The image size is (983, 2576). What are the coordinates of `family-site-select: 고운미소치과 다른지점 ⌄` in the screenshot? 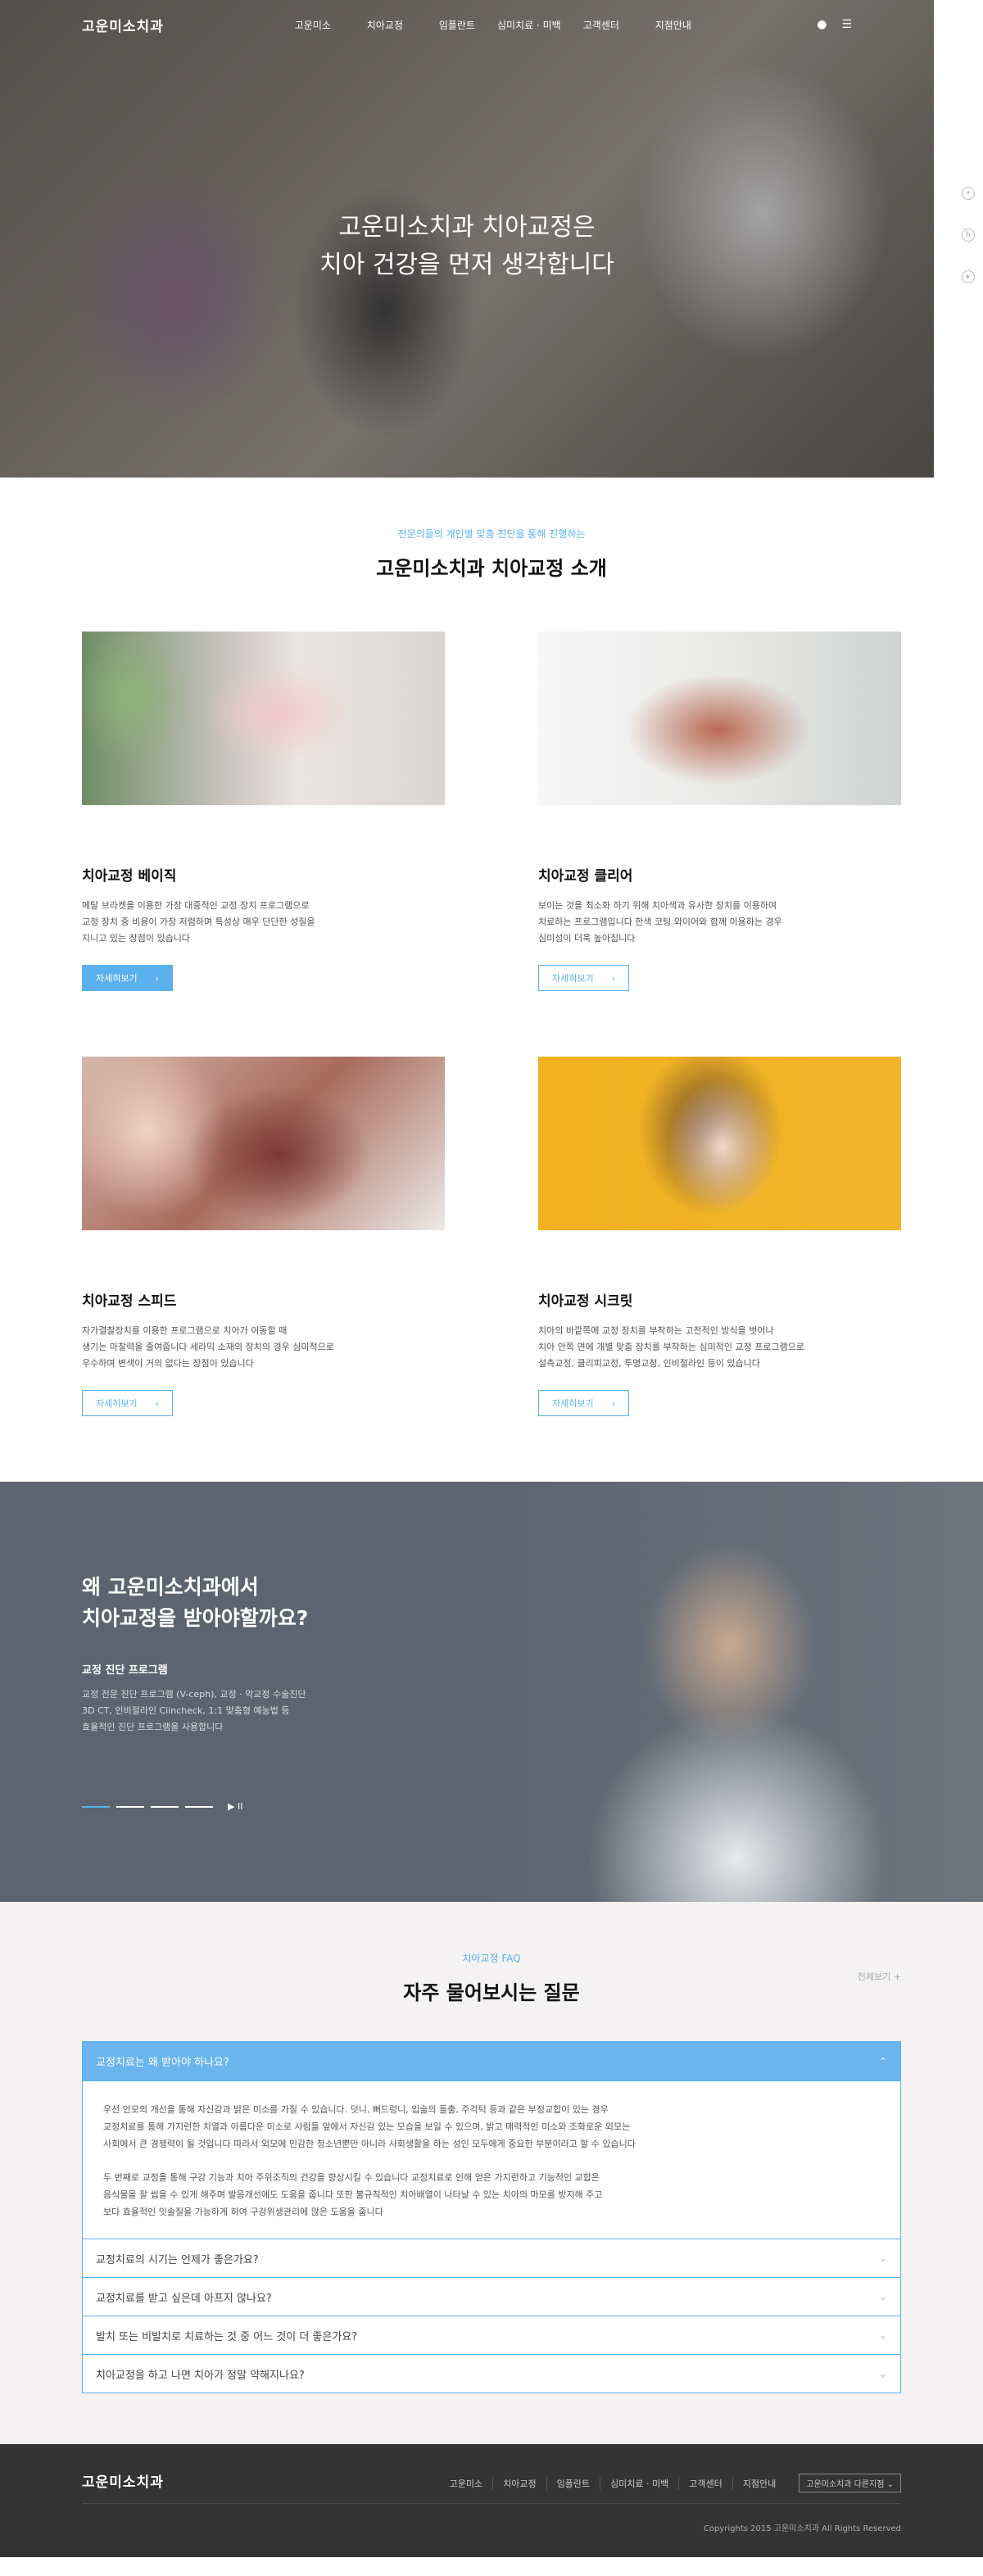 It's located at (850, 2483).